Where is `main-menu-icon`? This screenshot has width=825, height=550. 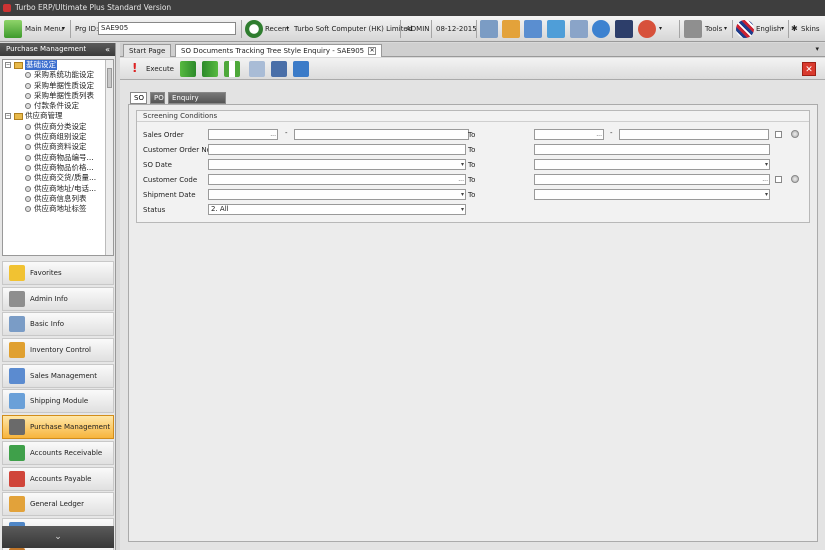 main-menu-icon is located at coordinates (13, 29).